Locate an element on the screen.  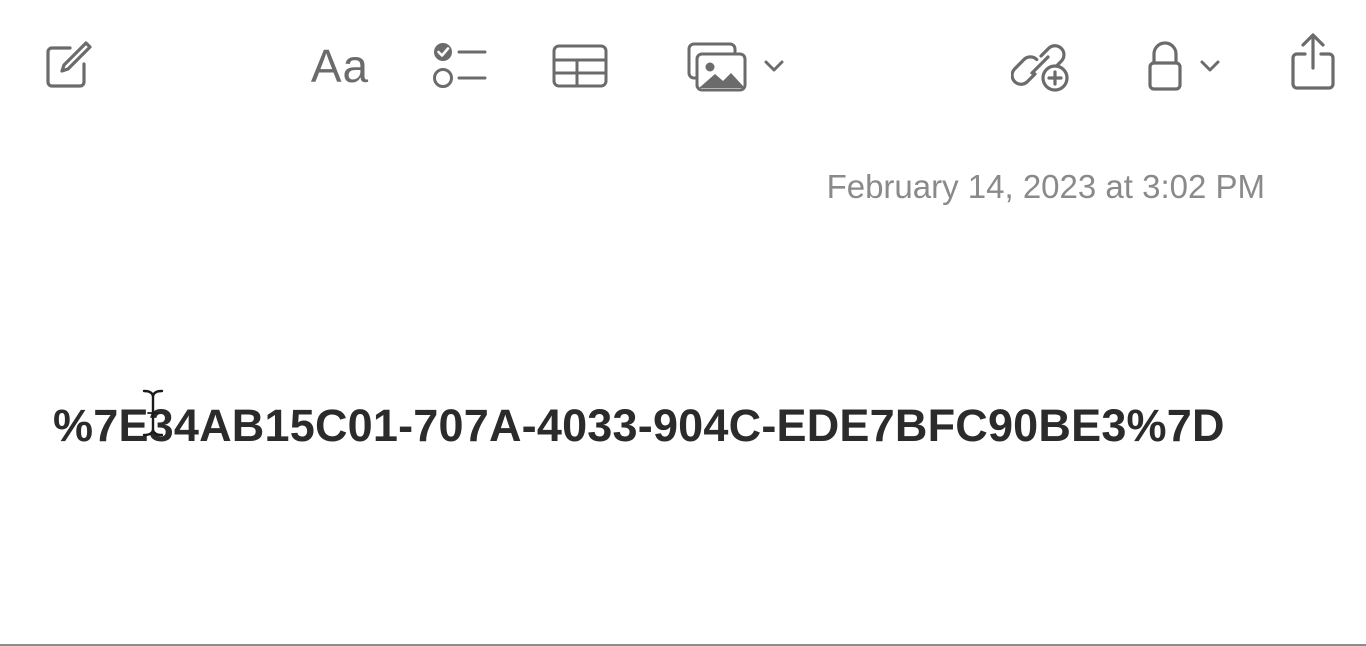
checklist-icon is located at coordinates (460, 65).